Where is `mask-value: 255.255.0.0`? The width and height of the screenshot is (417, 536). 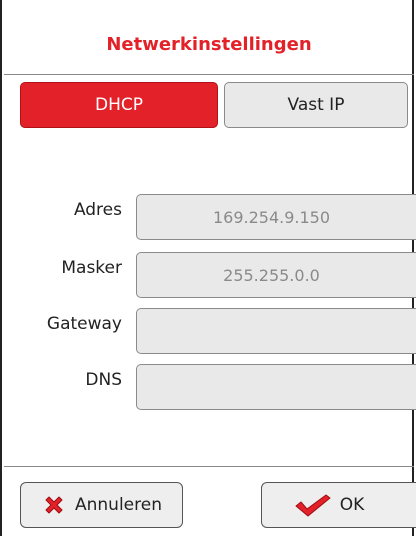 mask-value: 255.255.0.0 is located at coordinates (271, 275).